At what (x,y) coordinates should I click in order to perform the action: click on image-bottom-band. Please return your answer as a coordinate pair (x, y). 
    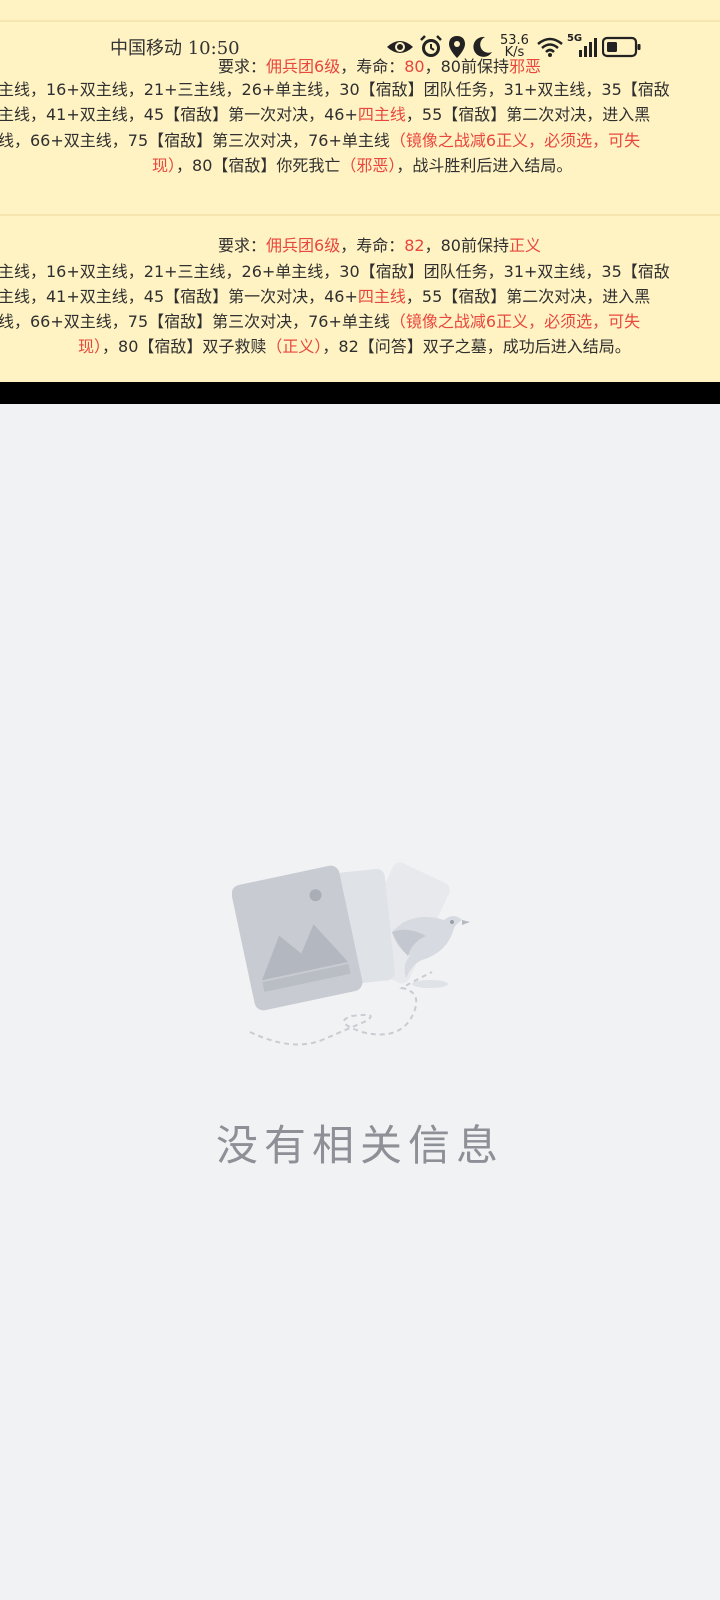
    Looking at the image, I should click on (360, 393).